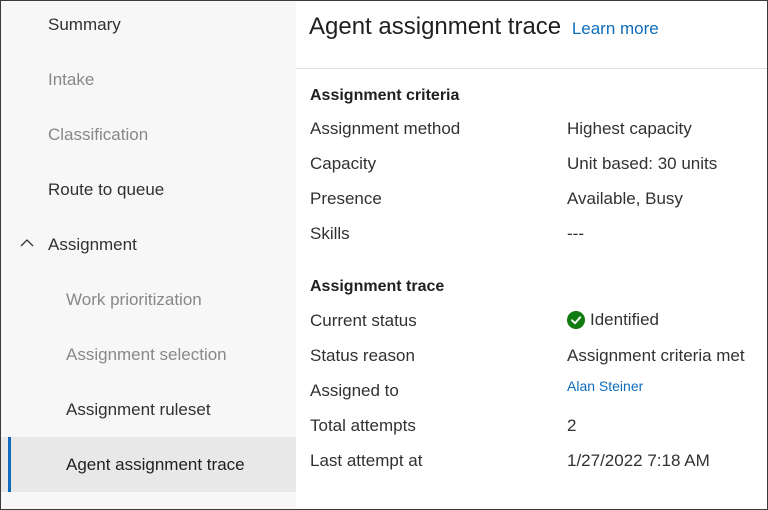 The image size is (768, 510). I want to click on sidebar-item-label: Assignment selection, so click(146, 354).